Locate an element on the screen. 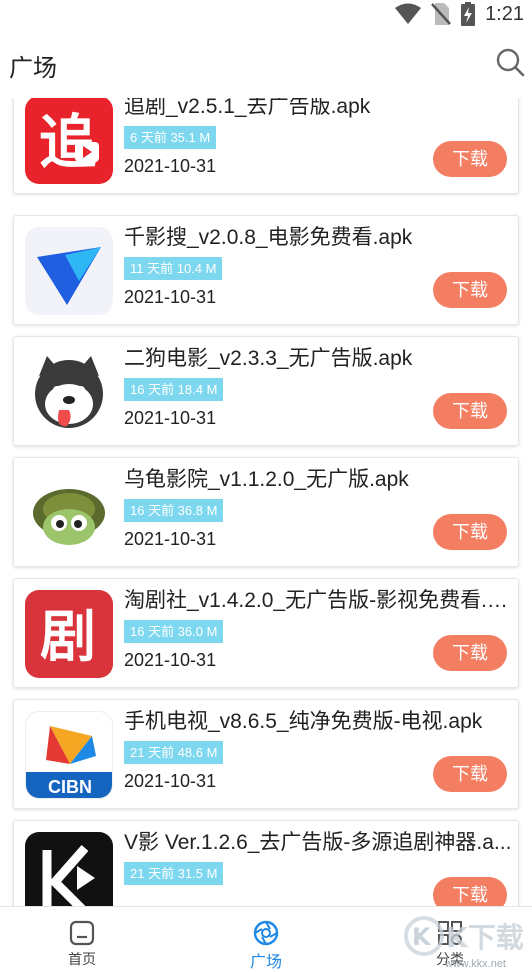  app-meta-badge: 6 天前 35.1 M is located at coordinates (170, 137).